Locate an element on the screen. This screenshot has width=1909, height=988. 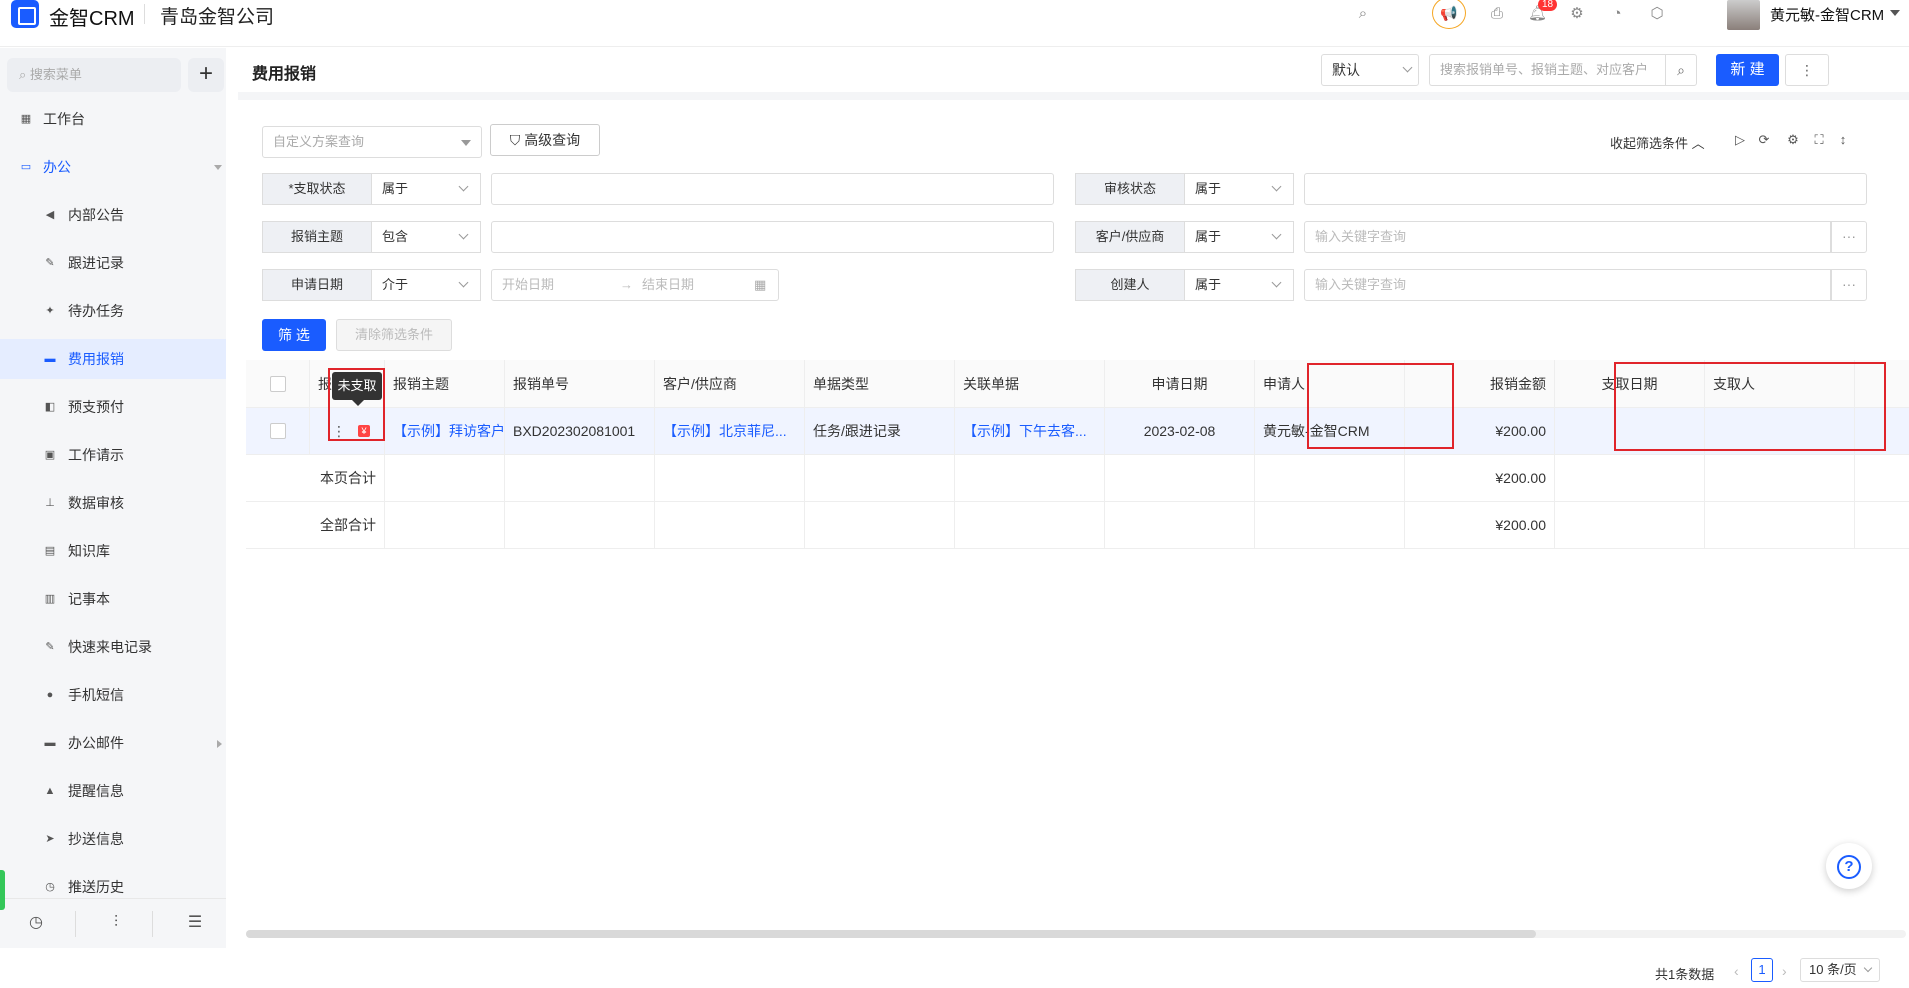
user-name: 黄元敏-金智CRM is located at coordinates (1827, 14).